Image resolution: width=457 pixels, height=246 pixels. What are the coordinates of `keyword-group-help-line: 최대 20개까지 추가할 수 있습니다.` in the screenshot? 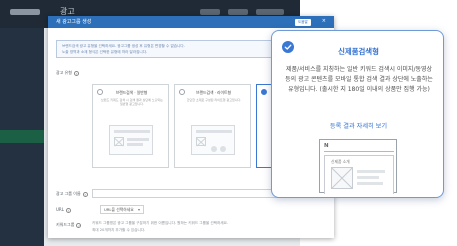 It's located at (119, 230).